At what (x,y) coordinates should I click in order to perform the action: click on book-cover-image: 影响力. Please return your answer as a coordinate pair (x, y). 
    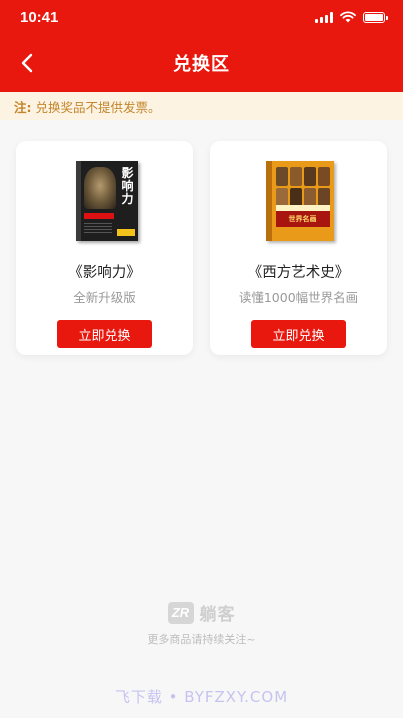
    Looking at the image, I should click on (106, 201).